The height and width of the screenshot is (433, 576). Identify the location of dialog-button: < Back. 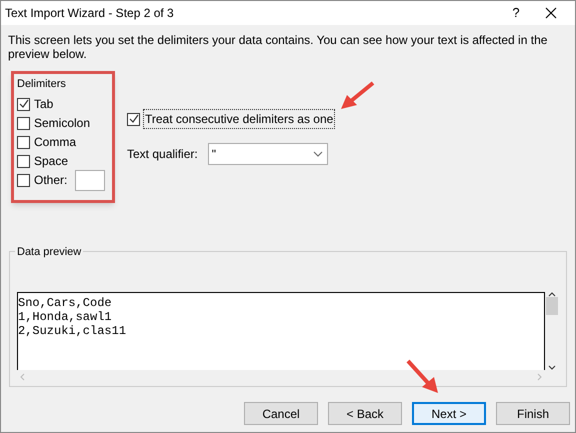
(365, 413).